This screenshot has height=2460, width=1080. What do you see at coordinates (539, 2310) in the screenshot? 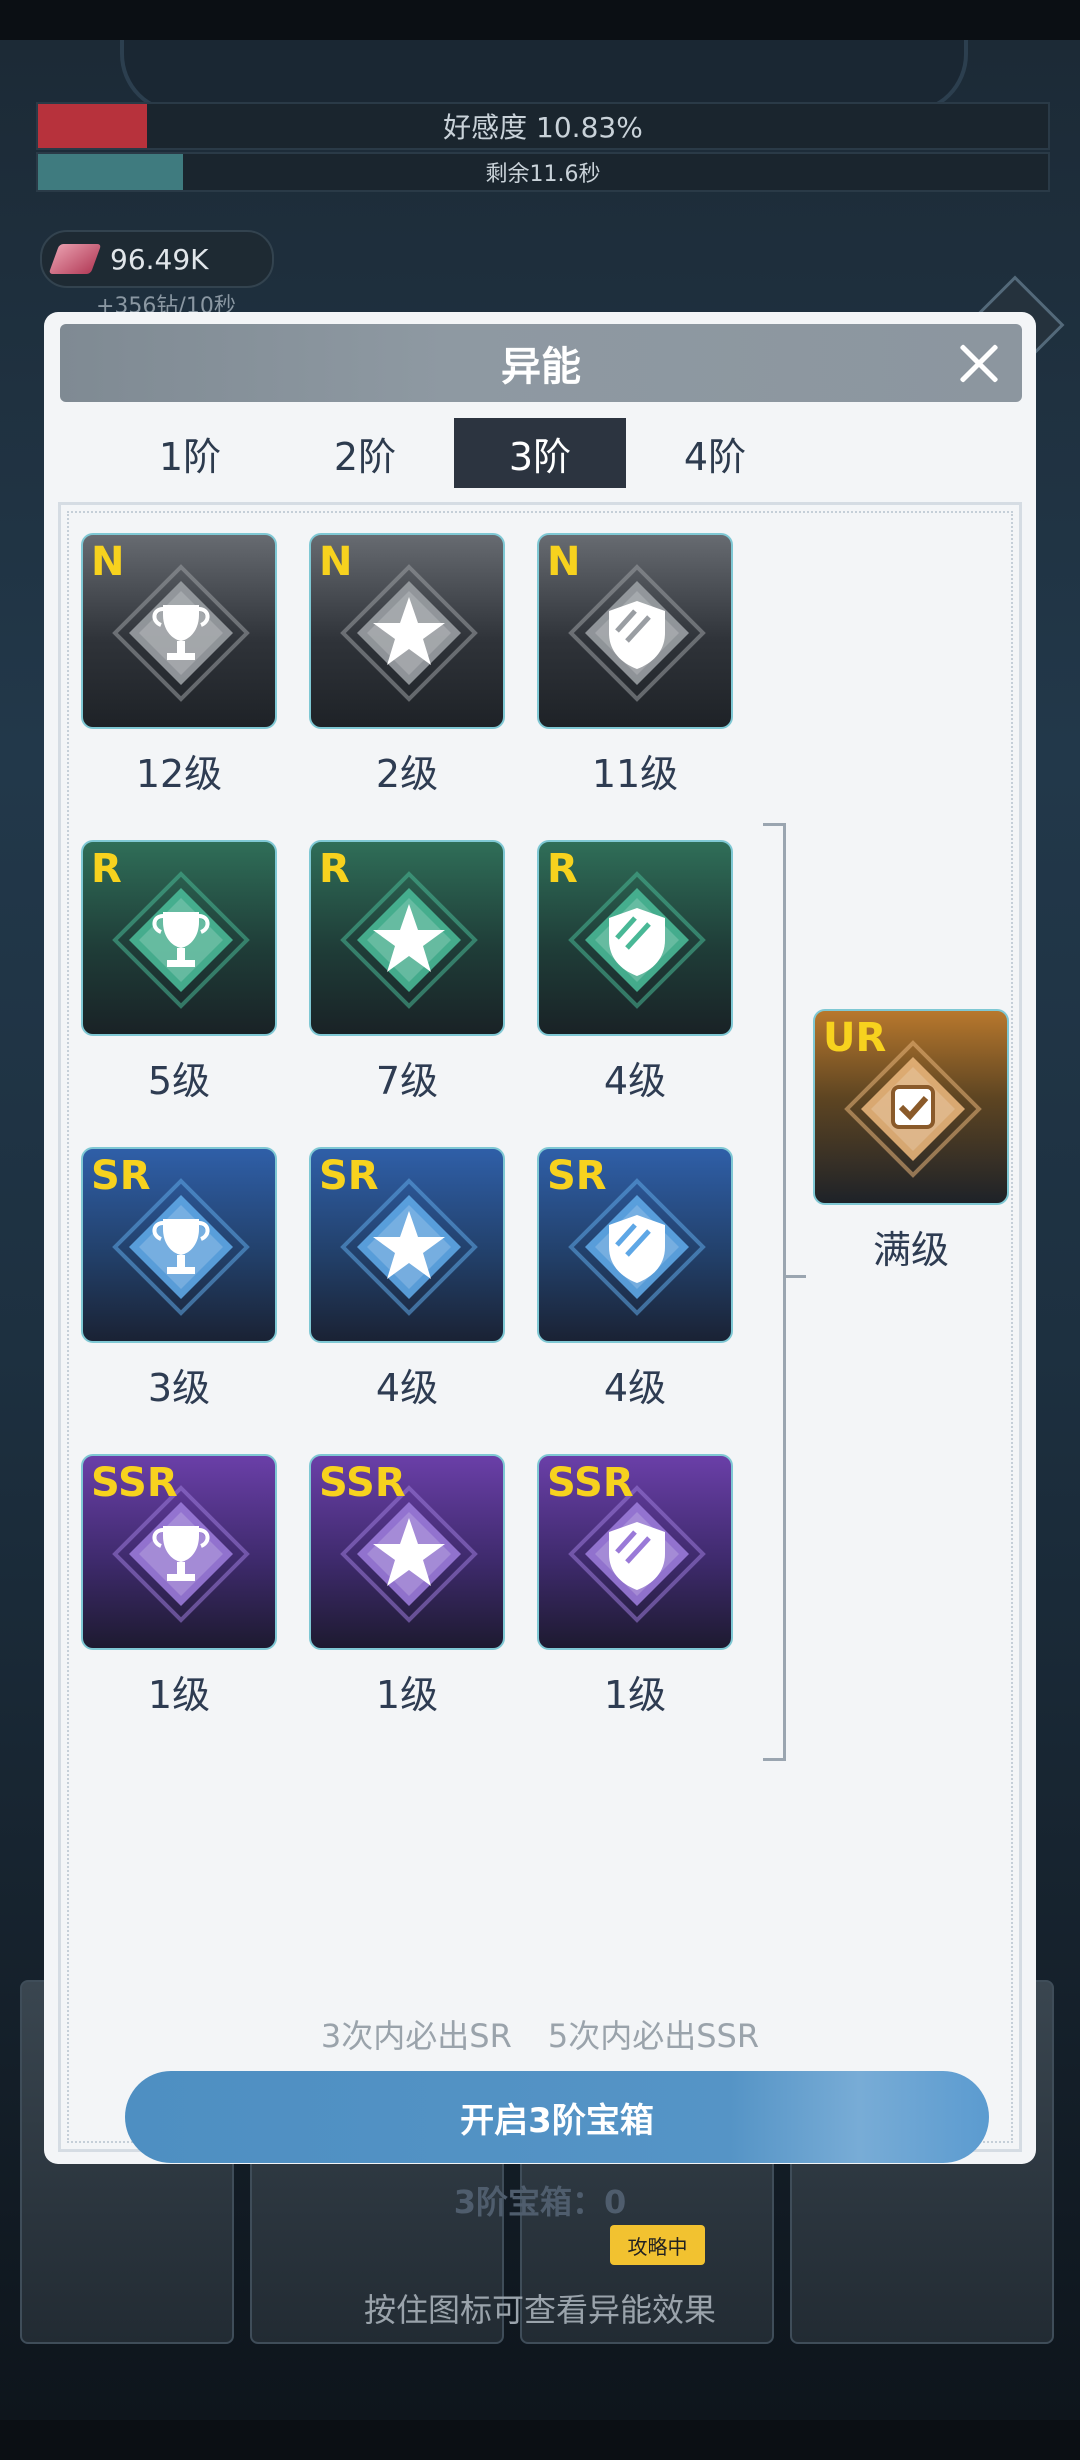
I see `hint-text: 按住图标可查看异能效果` at bounding box center [539, 2310].